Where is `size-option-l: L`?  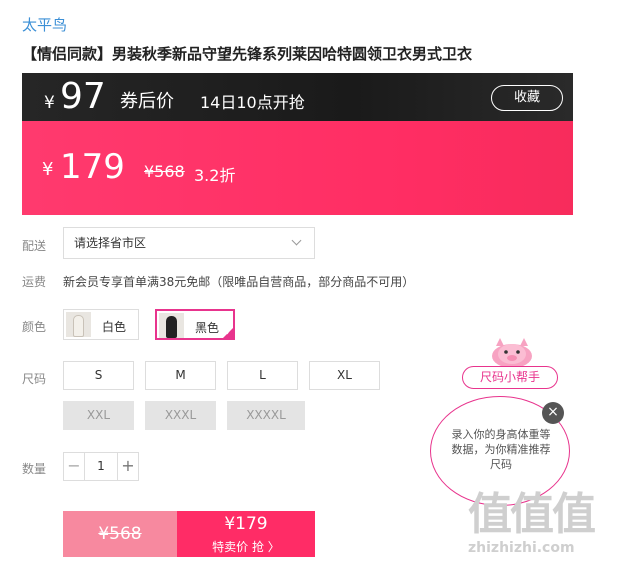 size-option-l: L is located at coordinates (262, 375).